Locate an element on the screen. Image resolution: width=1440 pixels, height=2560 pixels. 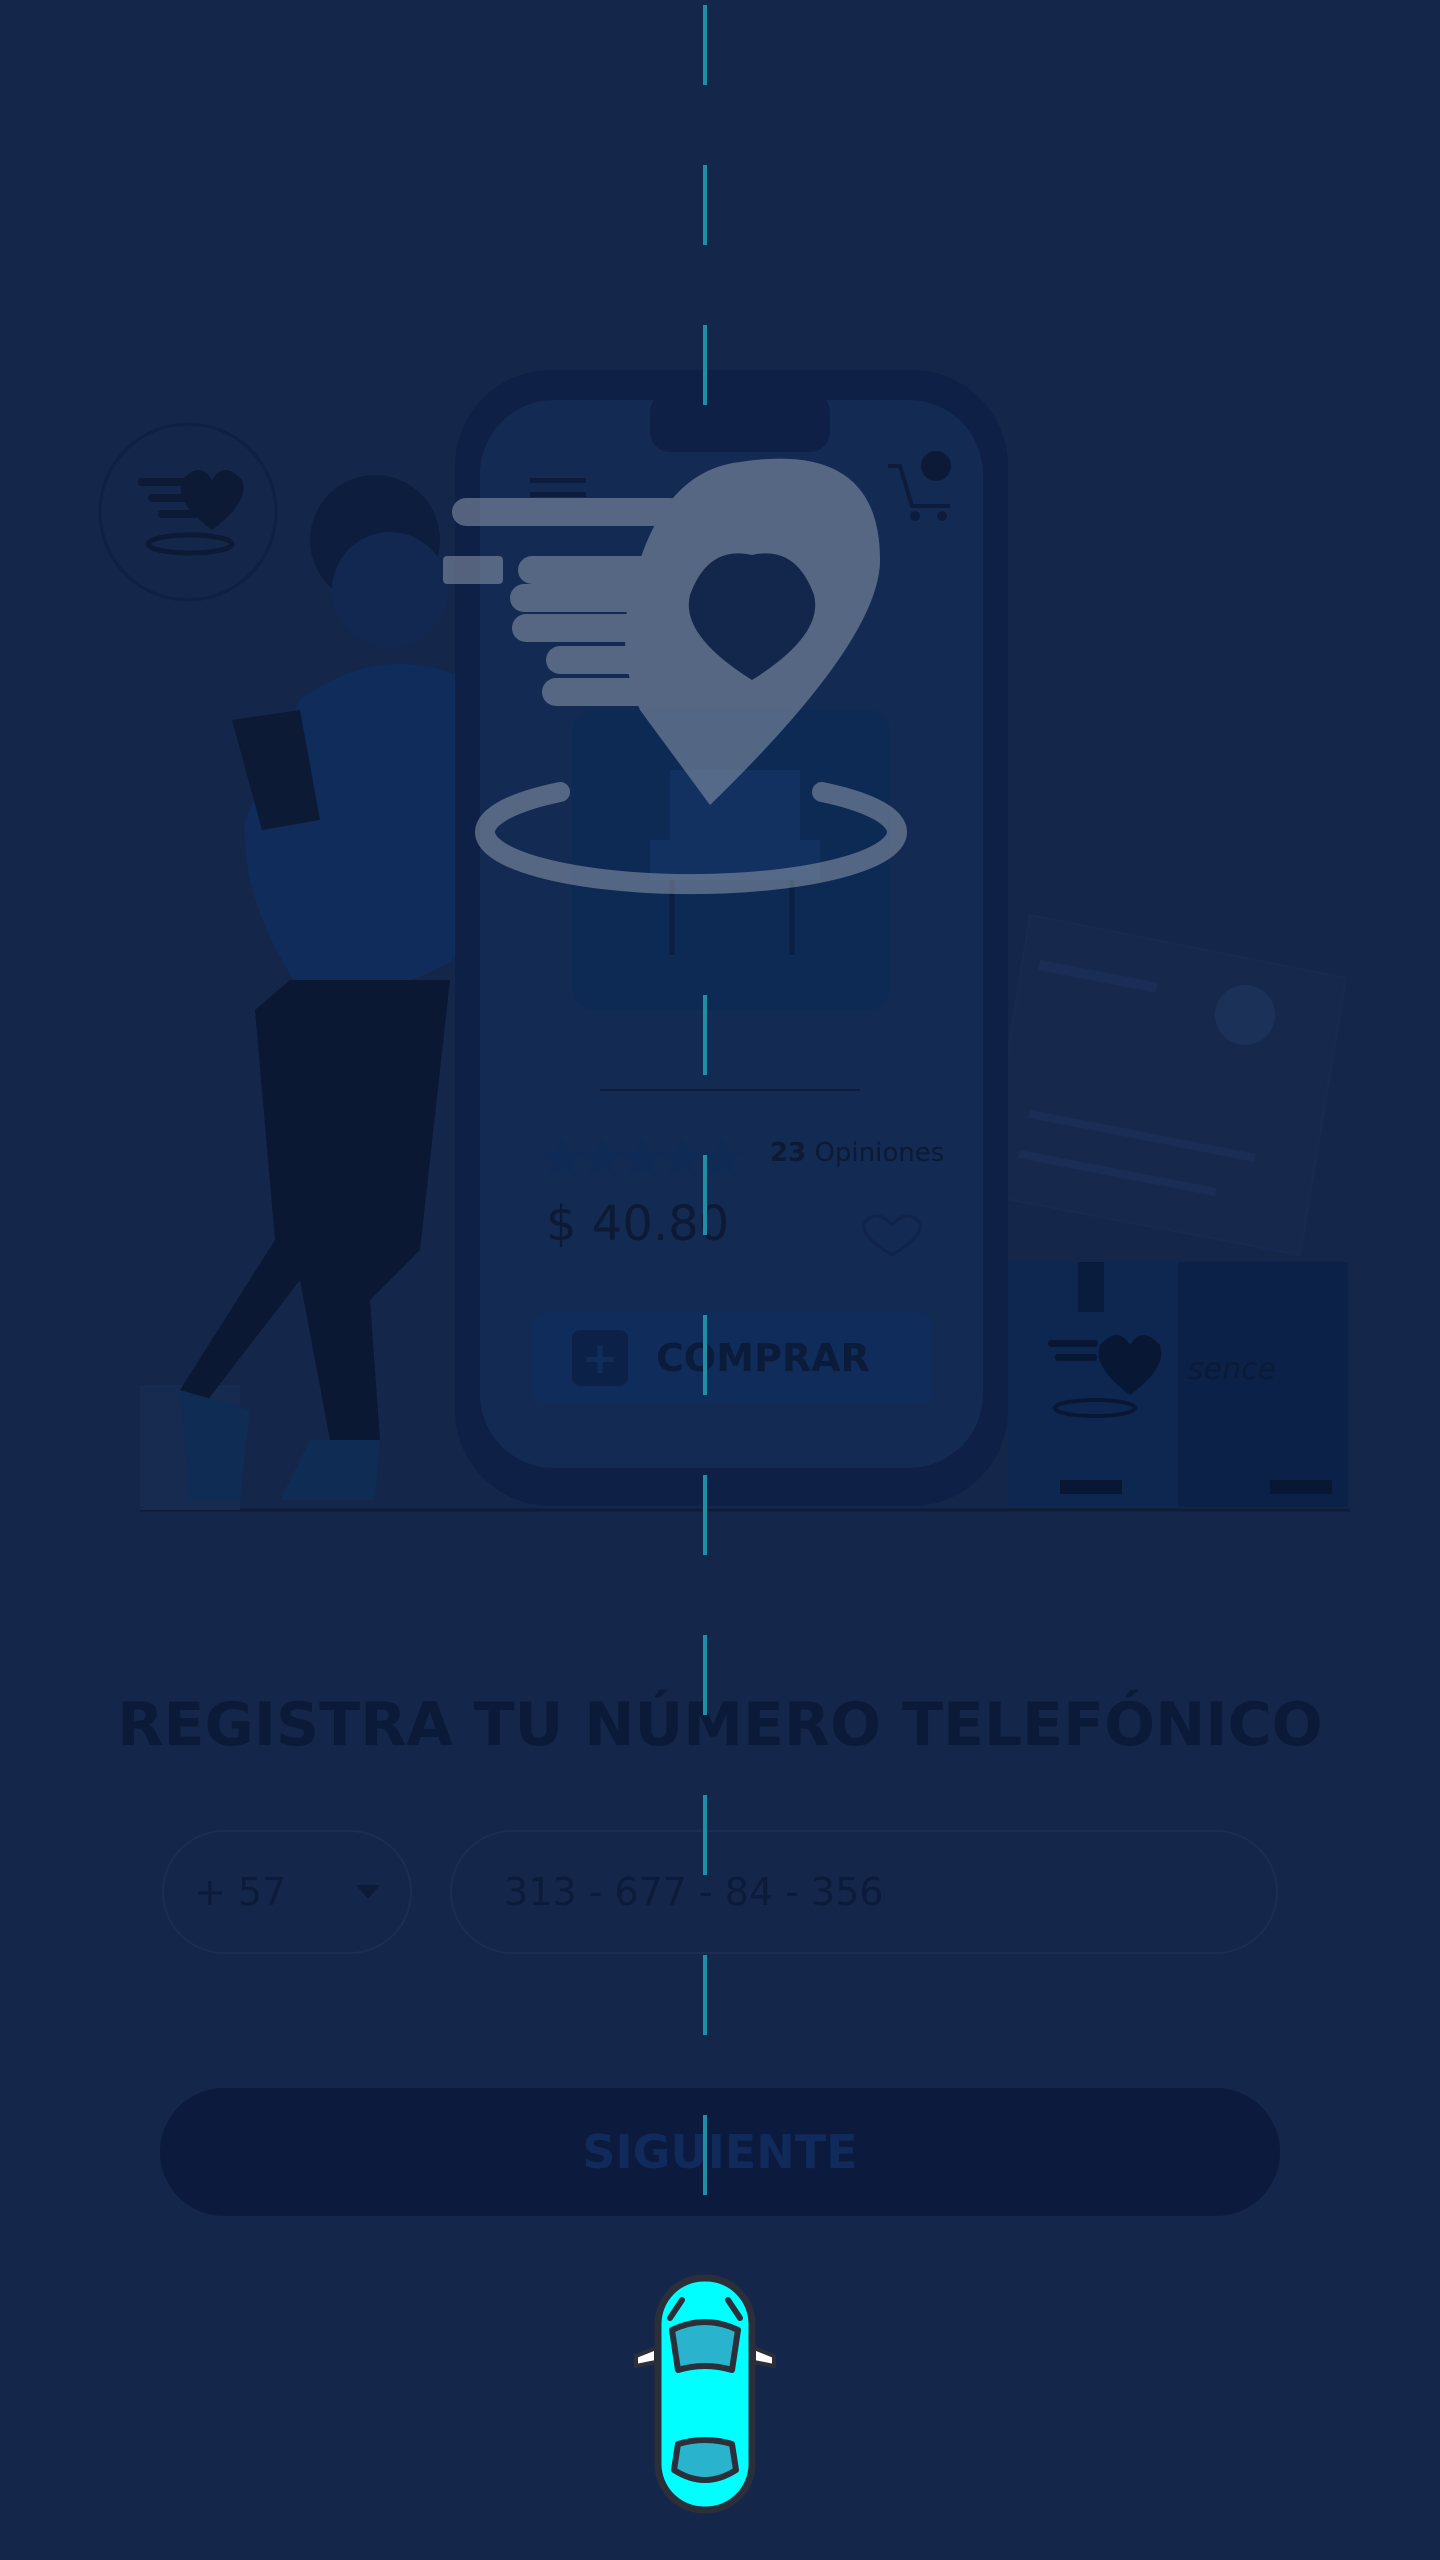
buy-label: COMPRAR is located at coordinates (763, 1358).